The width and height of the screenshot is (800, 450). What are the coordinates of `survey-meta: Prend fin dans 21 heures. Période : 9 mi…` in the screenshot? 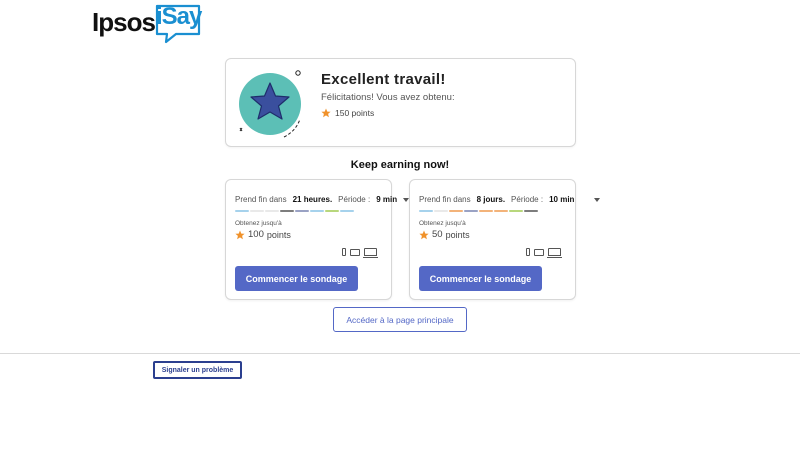 It's located at (322, 199).